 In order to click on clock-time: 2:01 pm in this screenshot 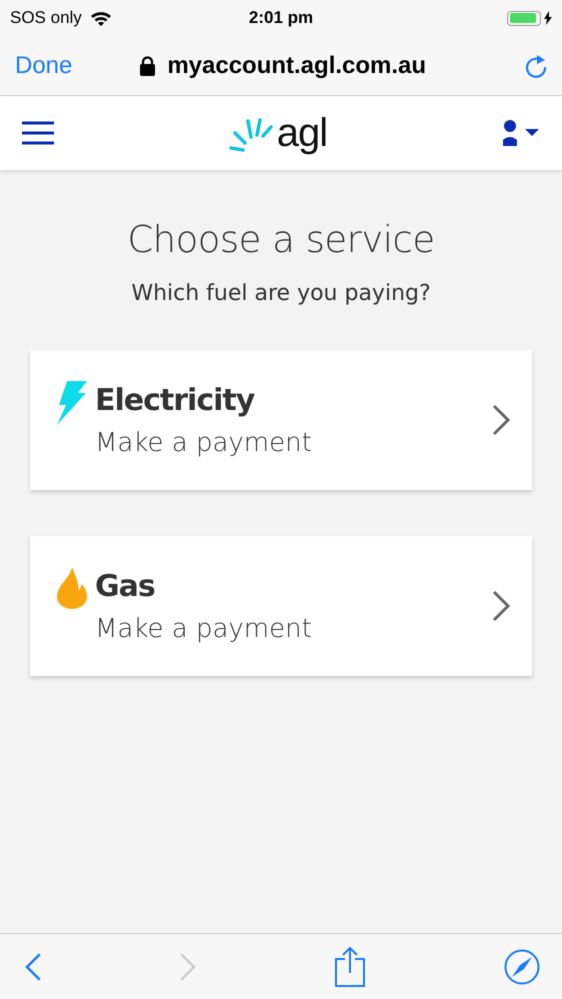, I will do `click(281, 17)`.